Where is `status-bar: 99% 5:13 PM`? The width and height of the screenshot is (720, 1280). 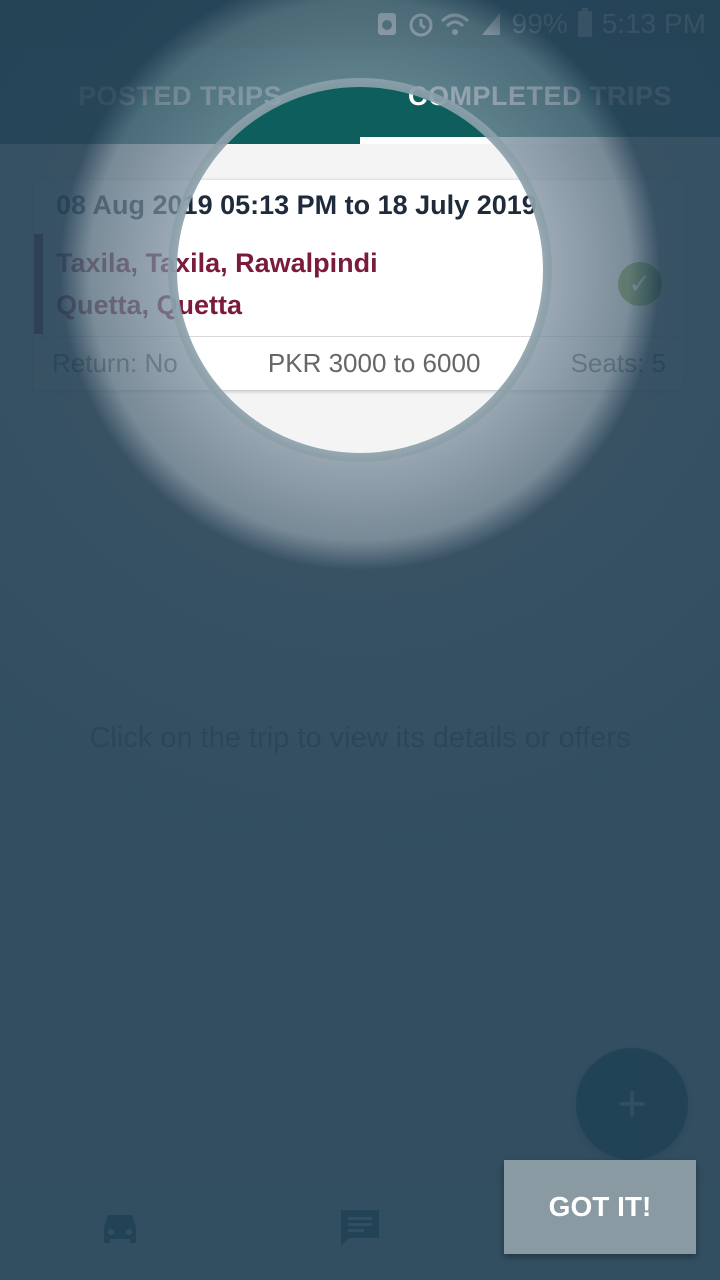 status-bar: 99% 5:13 PM is located at coordinates (360, 24).